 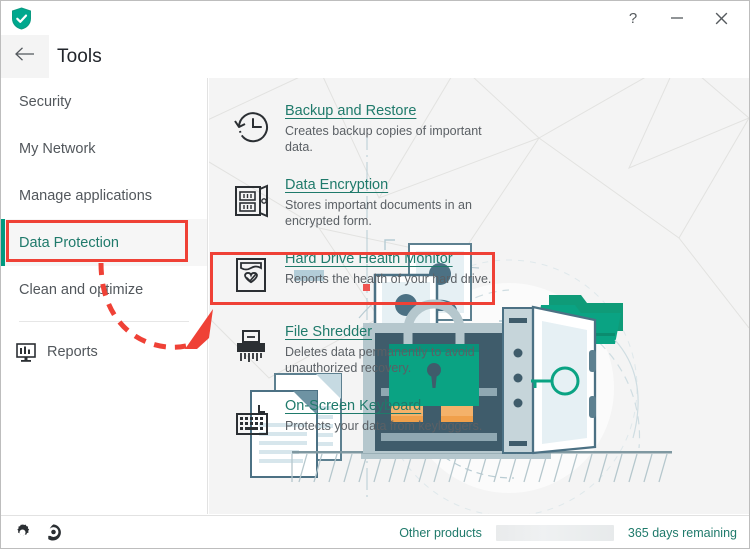 I want to click on page-header: Tools, so click(x=375, y=56).